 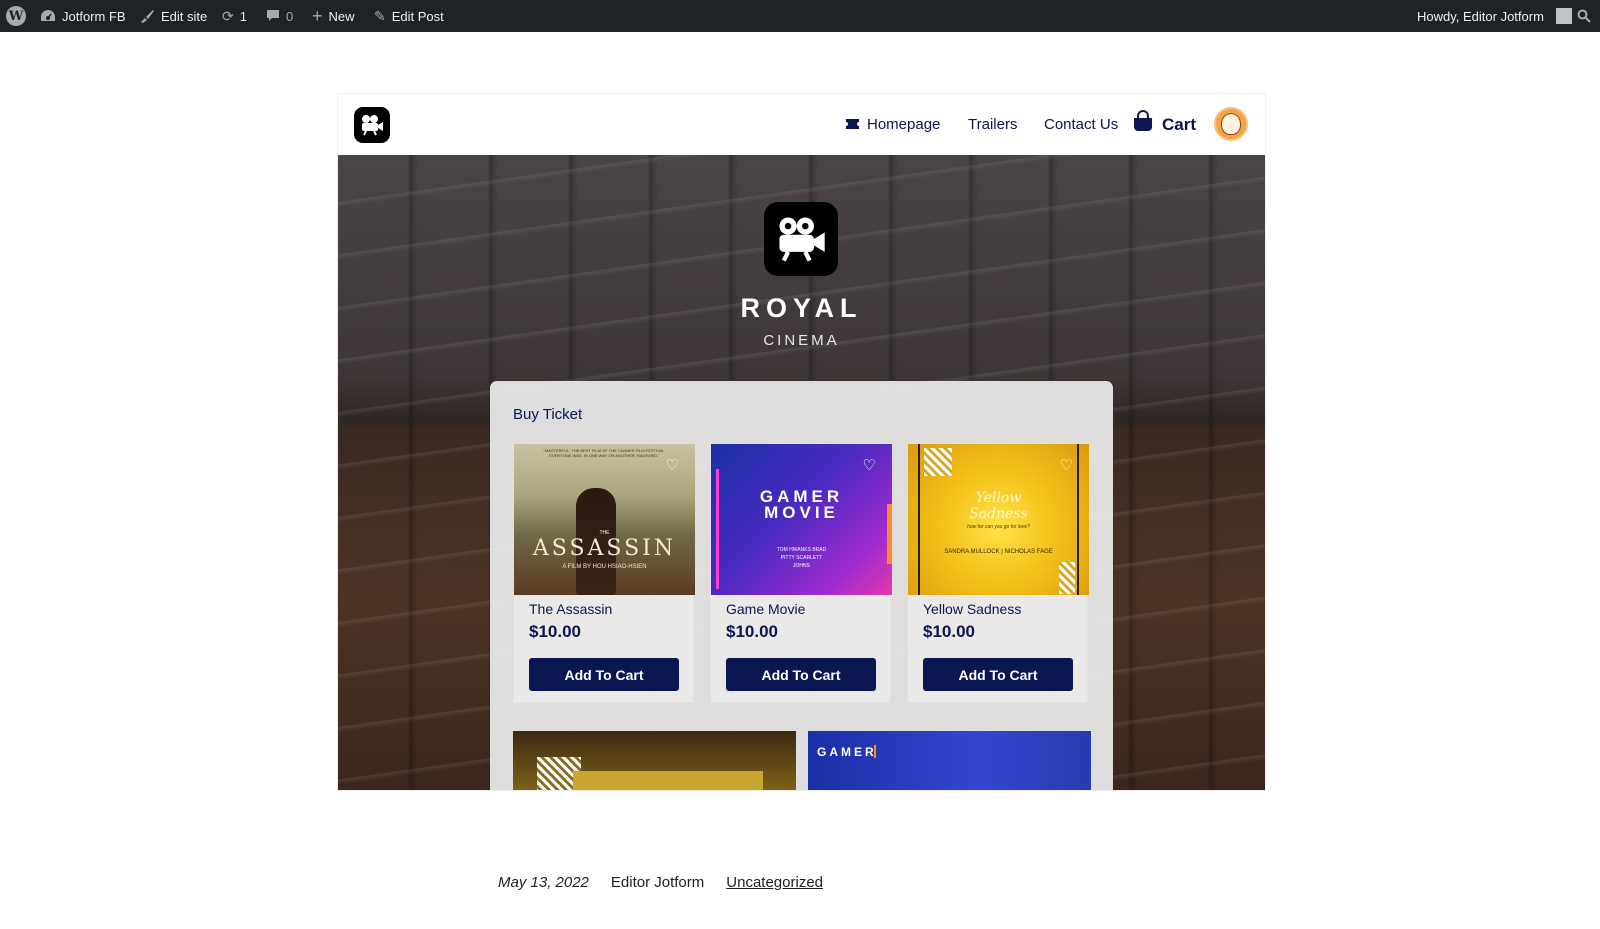 I want to click on ticket-icon, so click(x=852, y=125).